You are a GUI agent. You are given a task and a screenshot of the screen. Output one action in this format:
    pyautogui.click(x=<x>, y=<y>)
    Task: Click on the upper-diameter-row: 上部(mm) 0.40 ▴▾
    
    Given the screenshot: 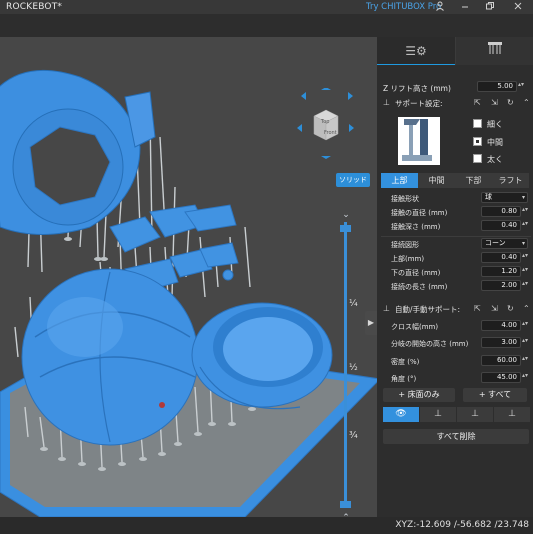 What is the action you would take?
    pyautogui.click(x=455, y=259)
    